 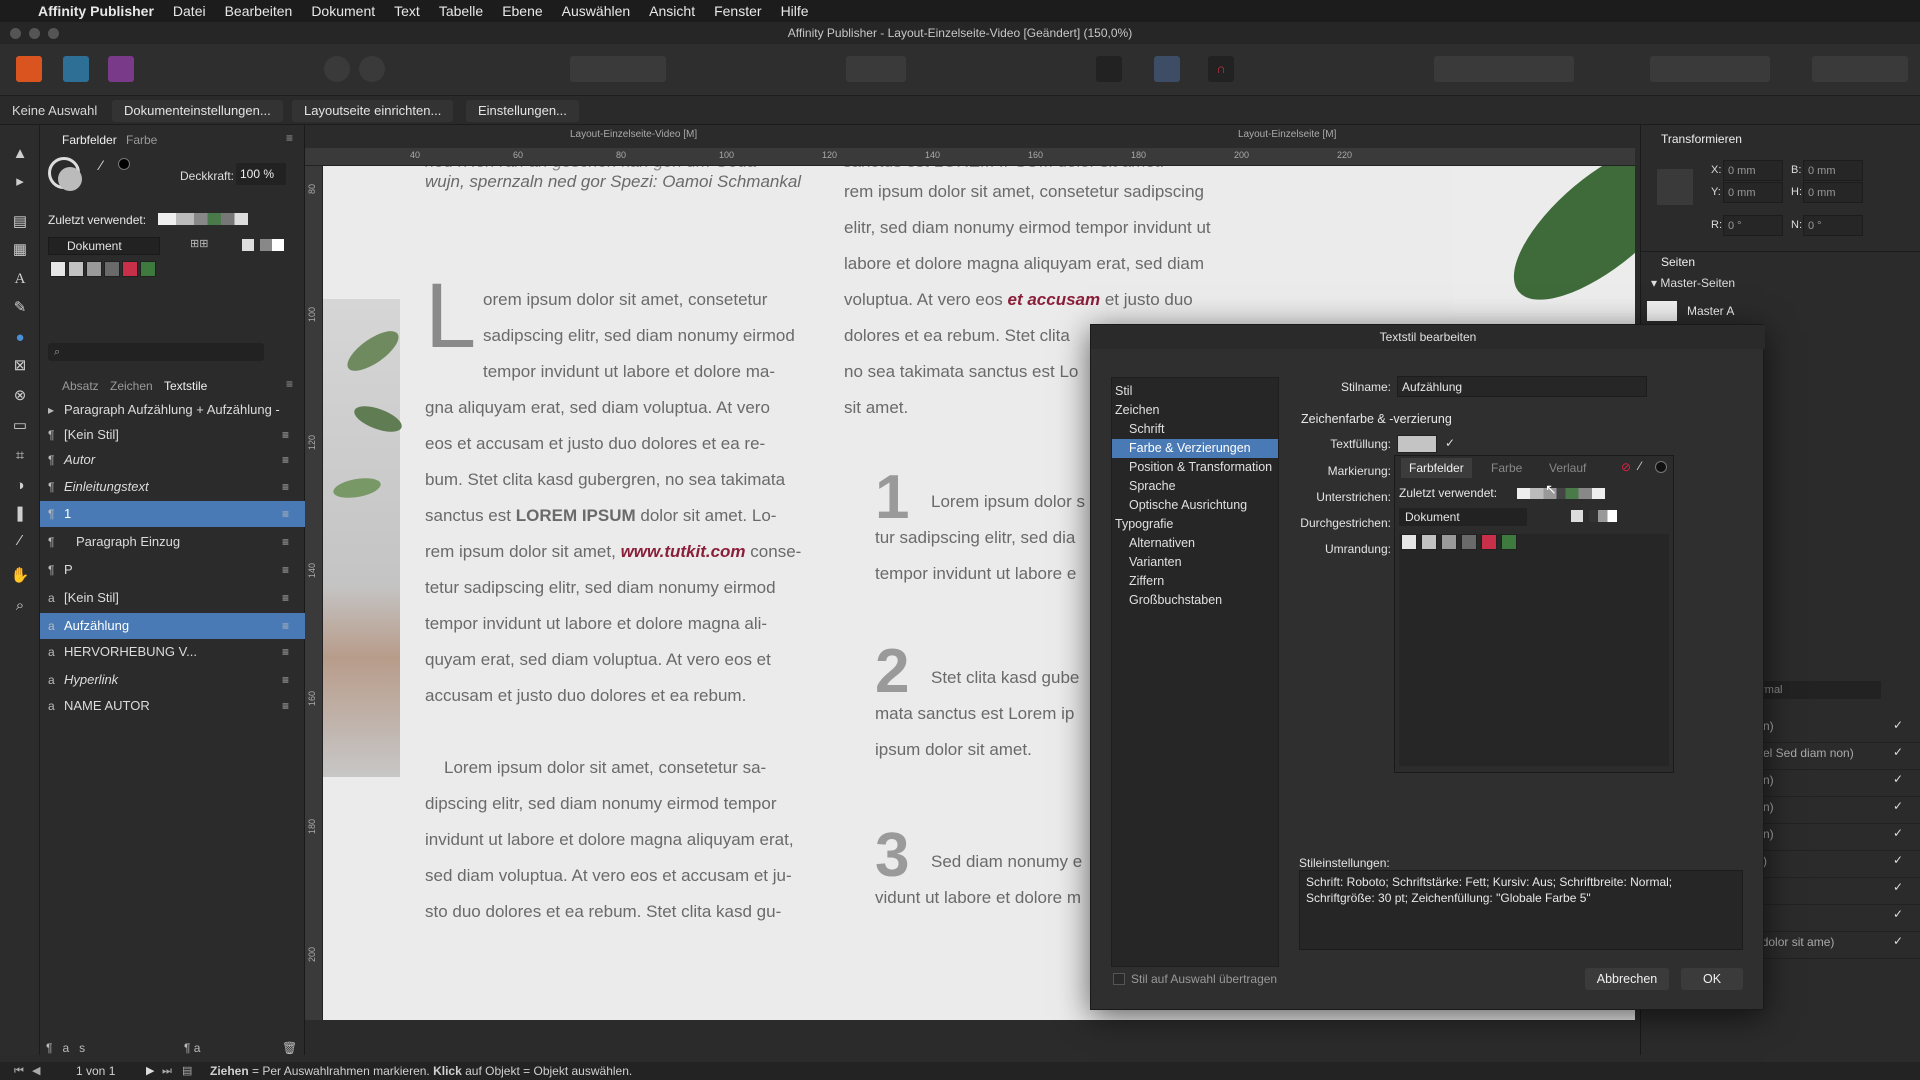 I want to click on move-tool-icon: ▲, so click(x=20, y=154).